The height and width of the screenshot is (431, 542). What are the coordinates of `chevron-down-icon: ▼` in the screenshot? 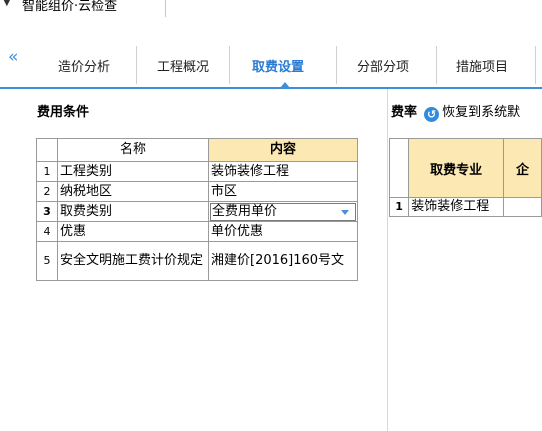 It's located at (7, 4).